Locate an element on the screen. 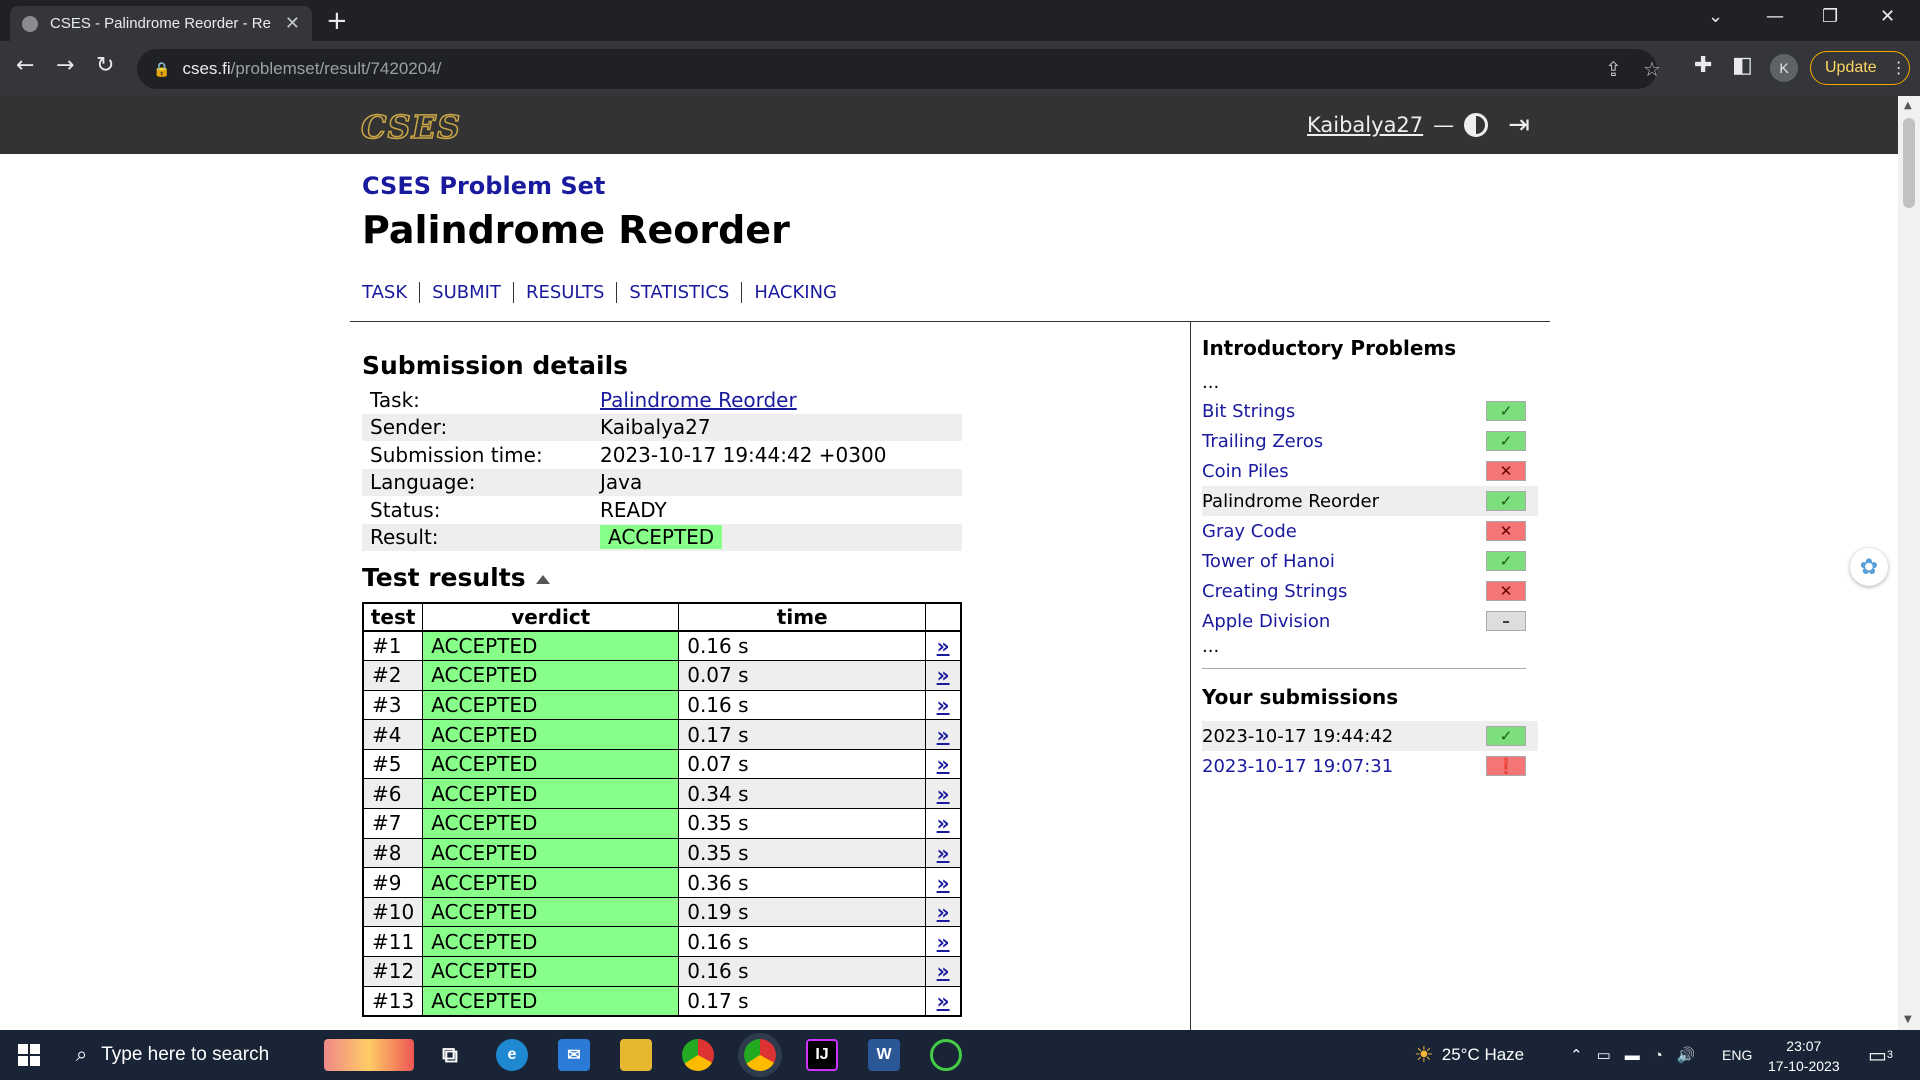 This screenshot has width=1920, height=1080. test-time: 0.07 s is located at coordinates (802, 675).